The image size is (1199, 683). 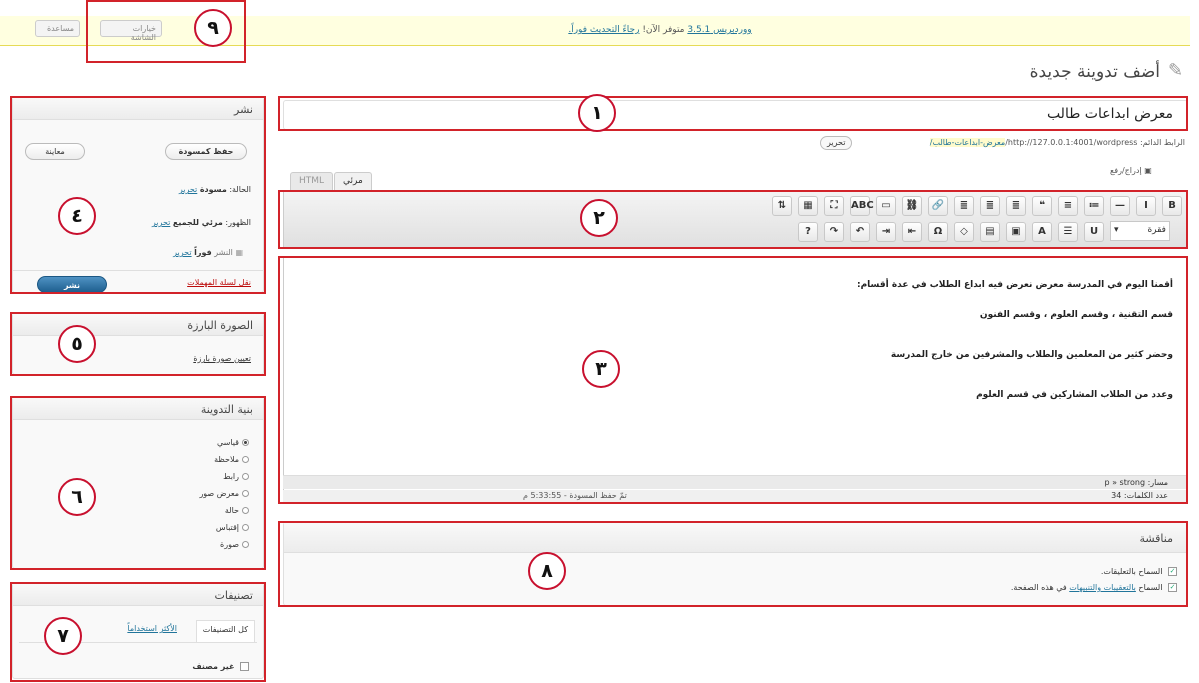 I want to click on toolbar-button: ≔, so click(x=1094, y=206).